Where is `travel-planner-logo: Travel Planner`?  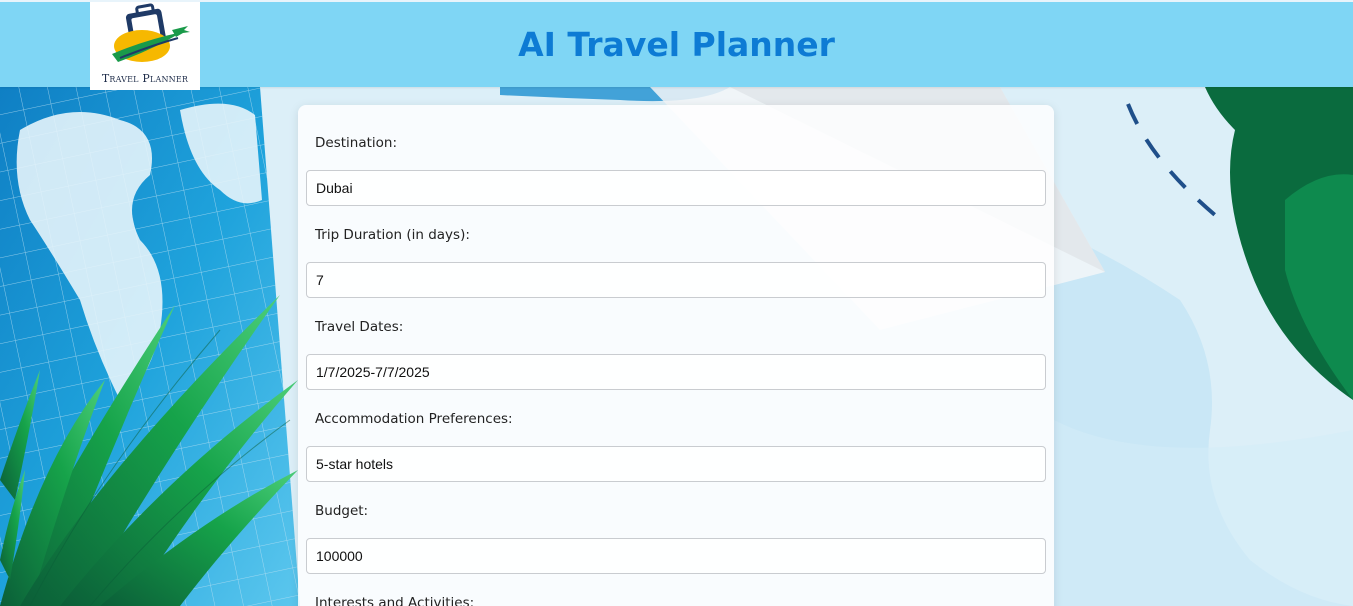
travel-planner-logo: Travel Planner is located at coordinates (145, 46).